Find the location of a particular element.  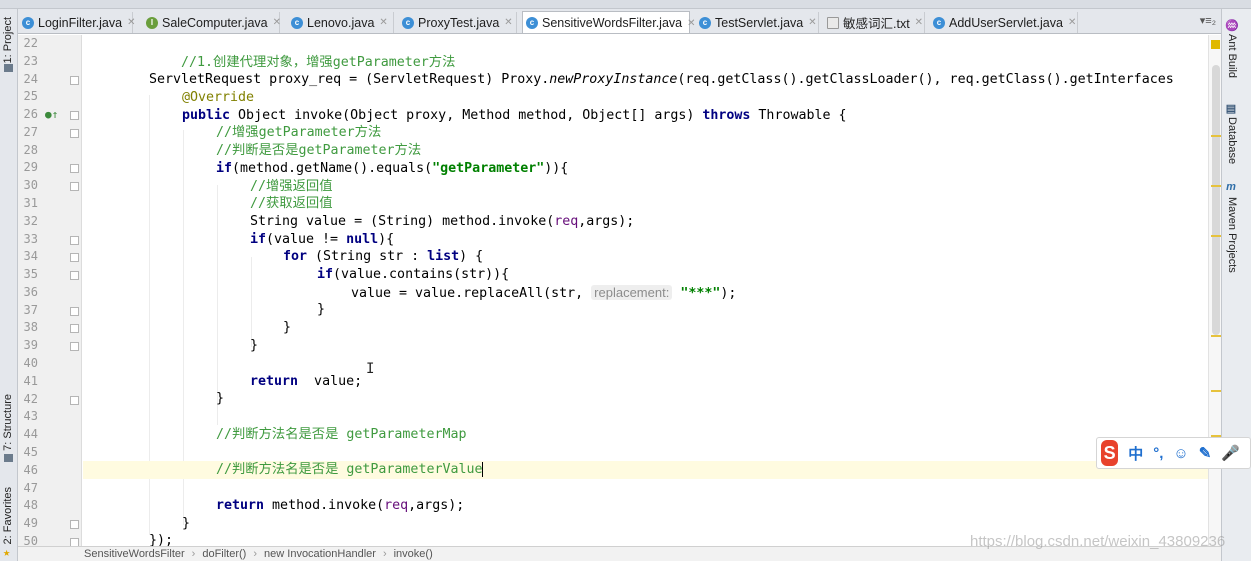

tool-maven-projects: Maven Projects is located at coordinates (1232, 235).